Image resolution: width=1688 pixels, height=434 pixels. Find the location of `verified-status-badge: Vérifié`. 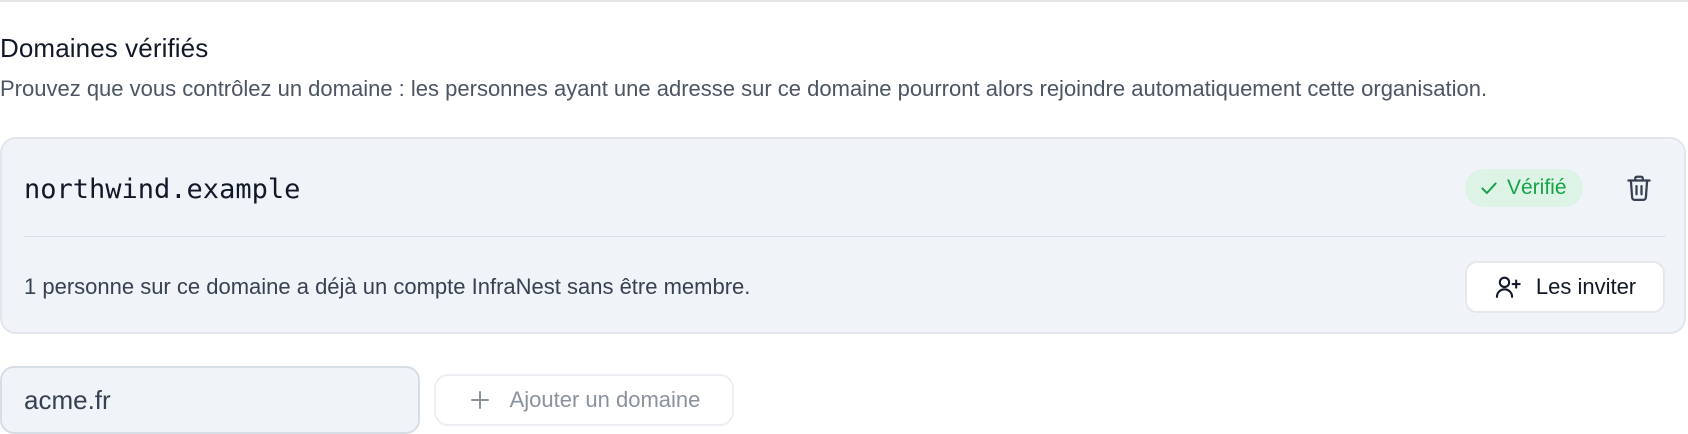

verified-status-badge: Vérifié is located at coordinates (1524, 188).